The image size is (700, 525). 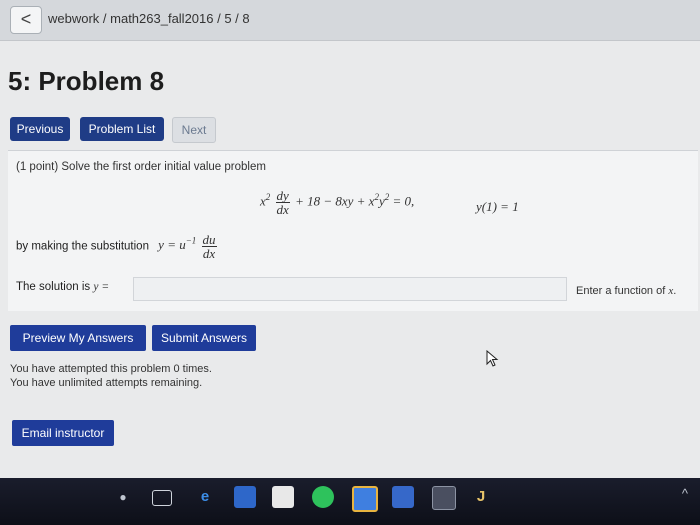 What do you see at coordinates (403, 497) in the screenshot?
I see `mail-icon` at bounding box center [403, 497].